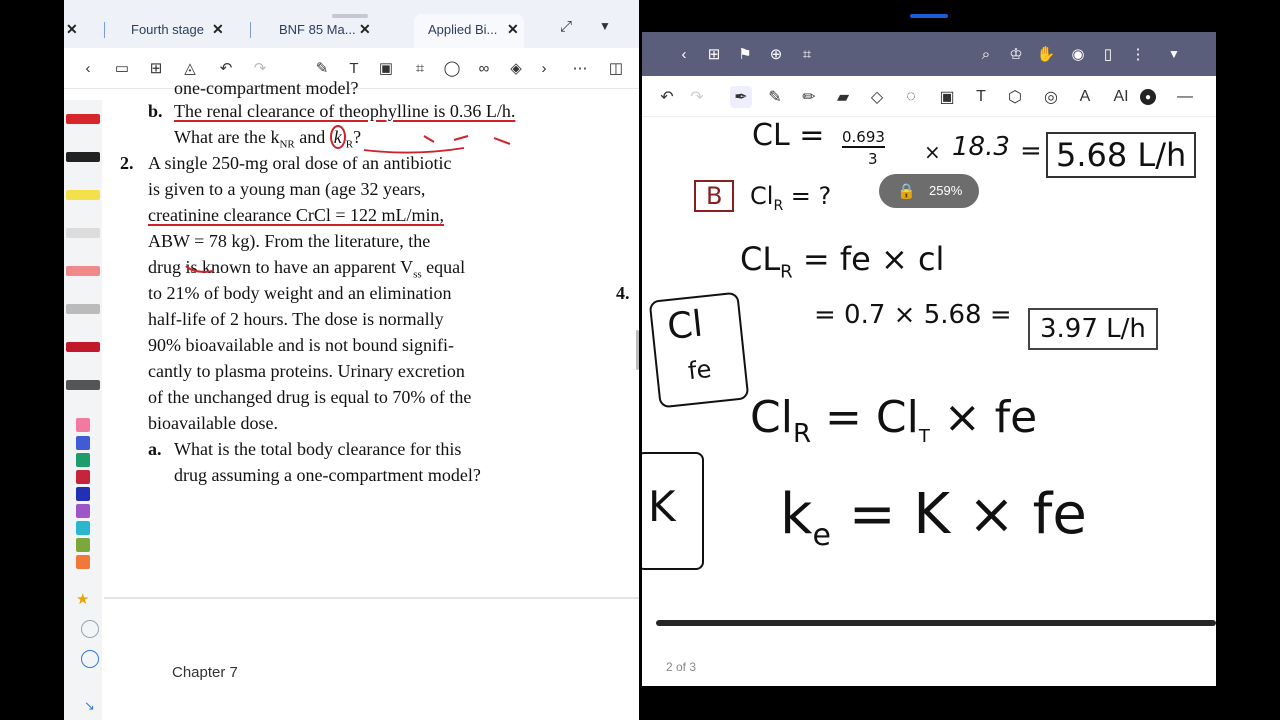 The image size is (1280, 720). What do you see at coordinates (90, 629) in the screenshot?
I see `lasso-icon` at bounding box center [90, 629].